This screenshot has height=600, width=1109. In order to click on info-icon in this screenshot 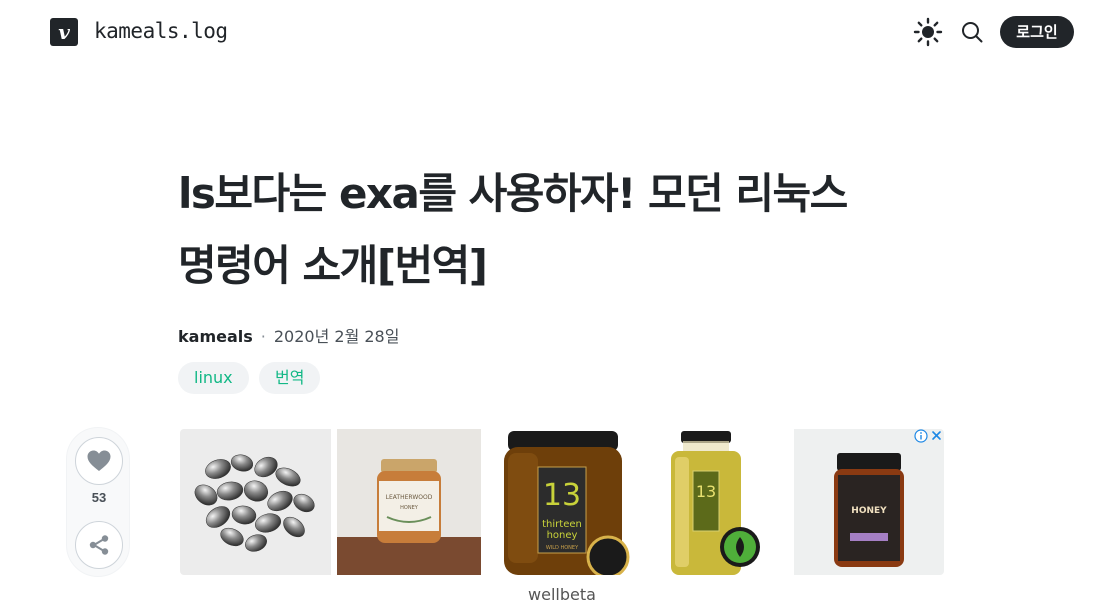, I will do `click(921, 436)`.